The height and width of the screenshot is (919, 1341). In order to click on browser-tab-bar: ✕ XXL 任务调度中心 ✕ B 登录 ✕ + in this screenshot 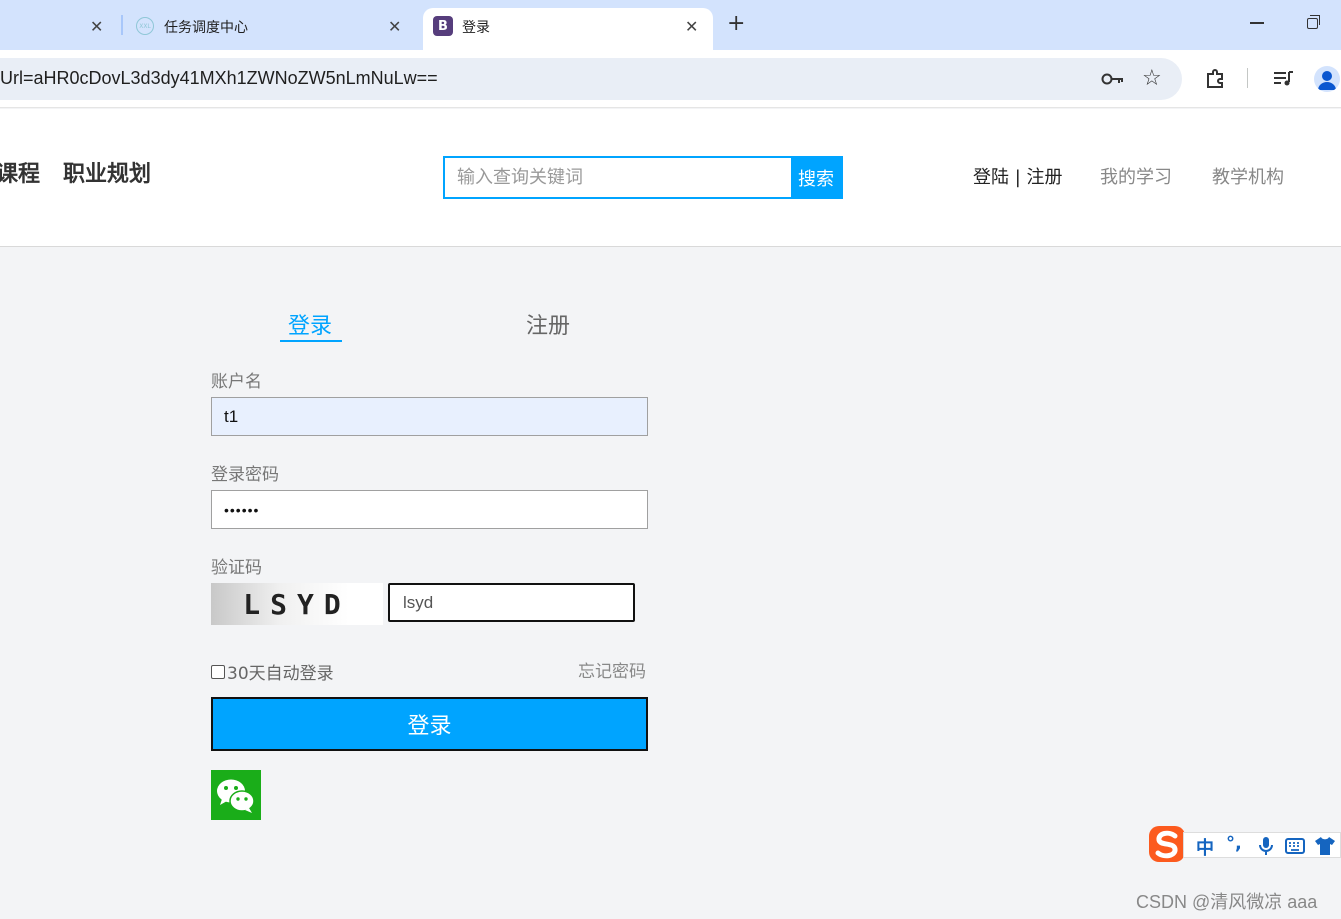, I will do `click(670, 25)`.